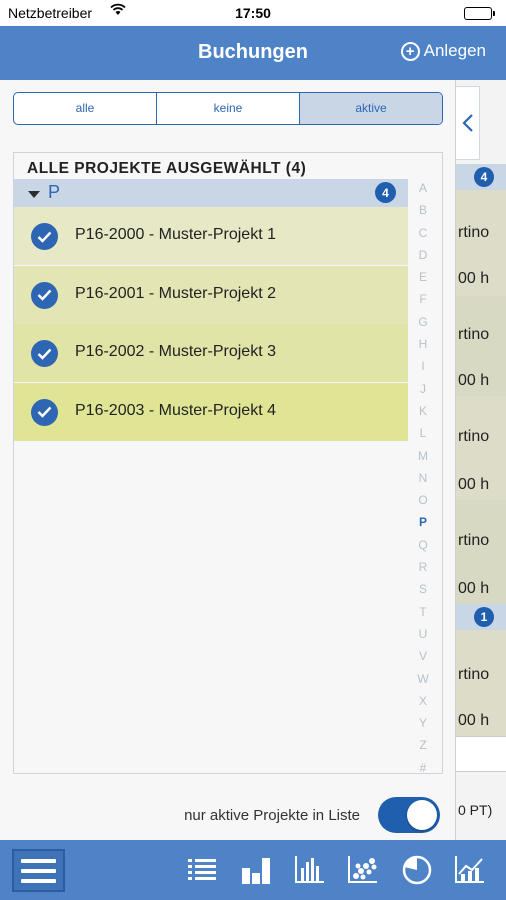  I want to click on project-row: P16-2001 - Muster-Projekt 2, so click(211, 294).